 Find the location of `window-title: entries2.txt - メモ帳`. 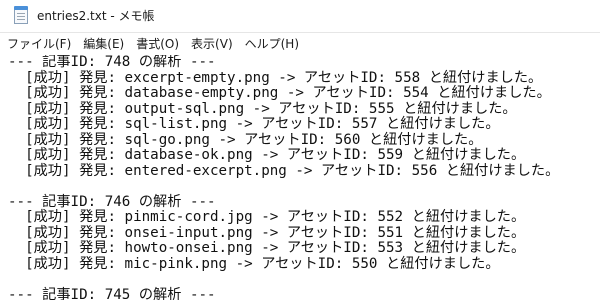

window-title: entries2.txt - メモ帳 is located at coordinates (96, 16).